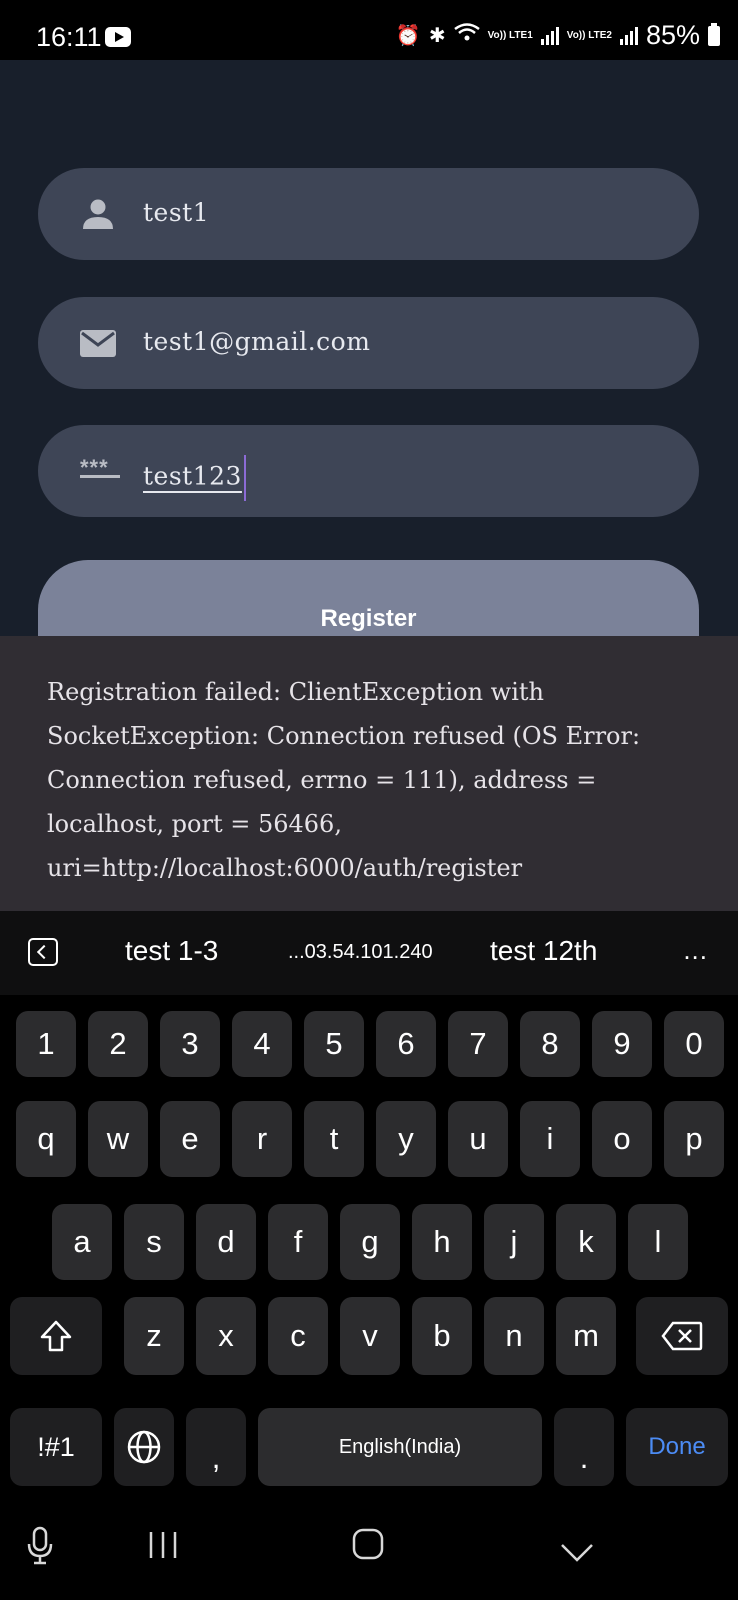 The image size is (738, 1600). Describe the element at coordinates (334, 1139) in the screenshot. I see `key-t: t` at that location.